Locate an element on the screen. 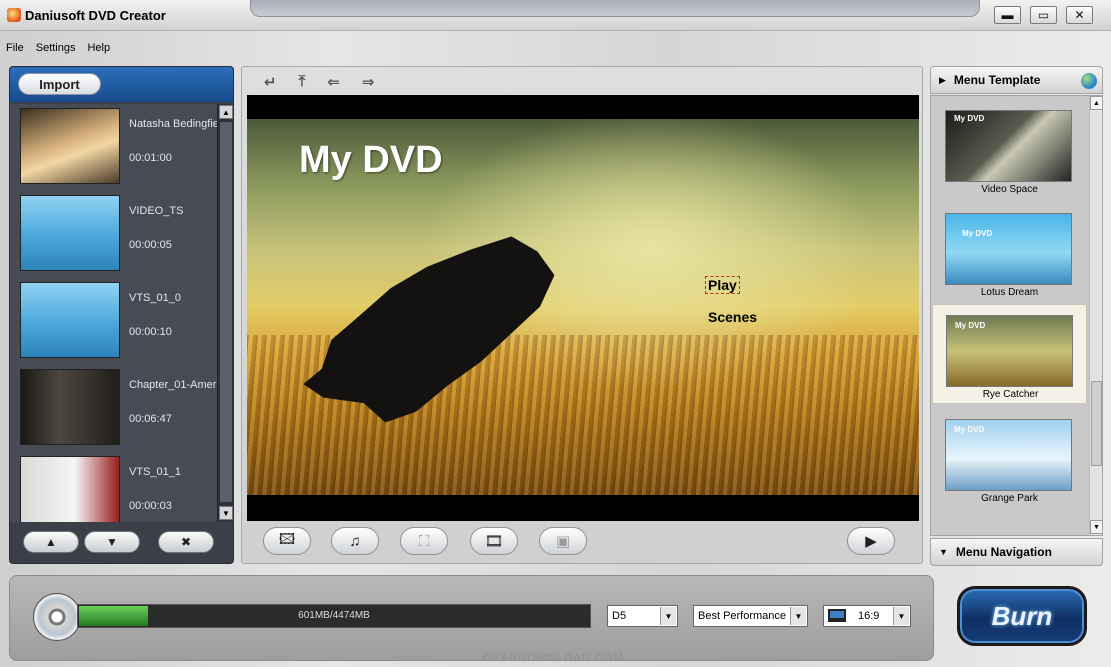  title-bar: Daniusoft DVD Creator ▬ ▭ ✕ is located at coordinates (555, 15).